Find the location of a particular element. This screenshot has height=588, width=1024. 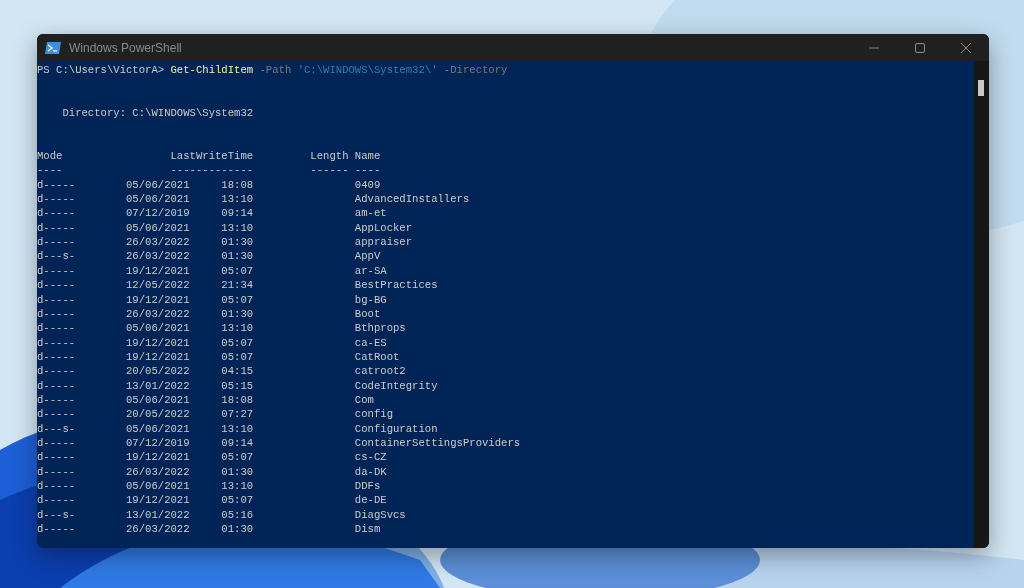

command-token: -Directory is located at coordinates (475, 70).